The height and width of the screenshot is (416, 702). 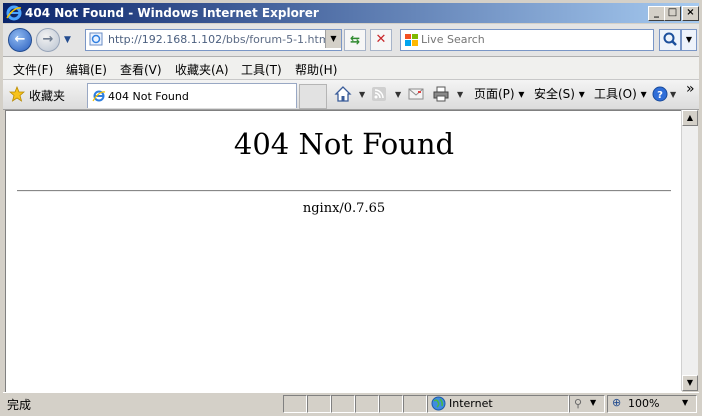 I want to click on status-bar: 完成 Internet ⚲ ▼ ⊕ ▼ 100%, so click(x=351, y=403).